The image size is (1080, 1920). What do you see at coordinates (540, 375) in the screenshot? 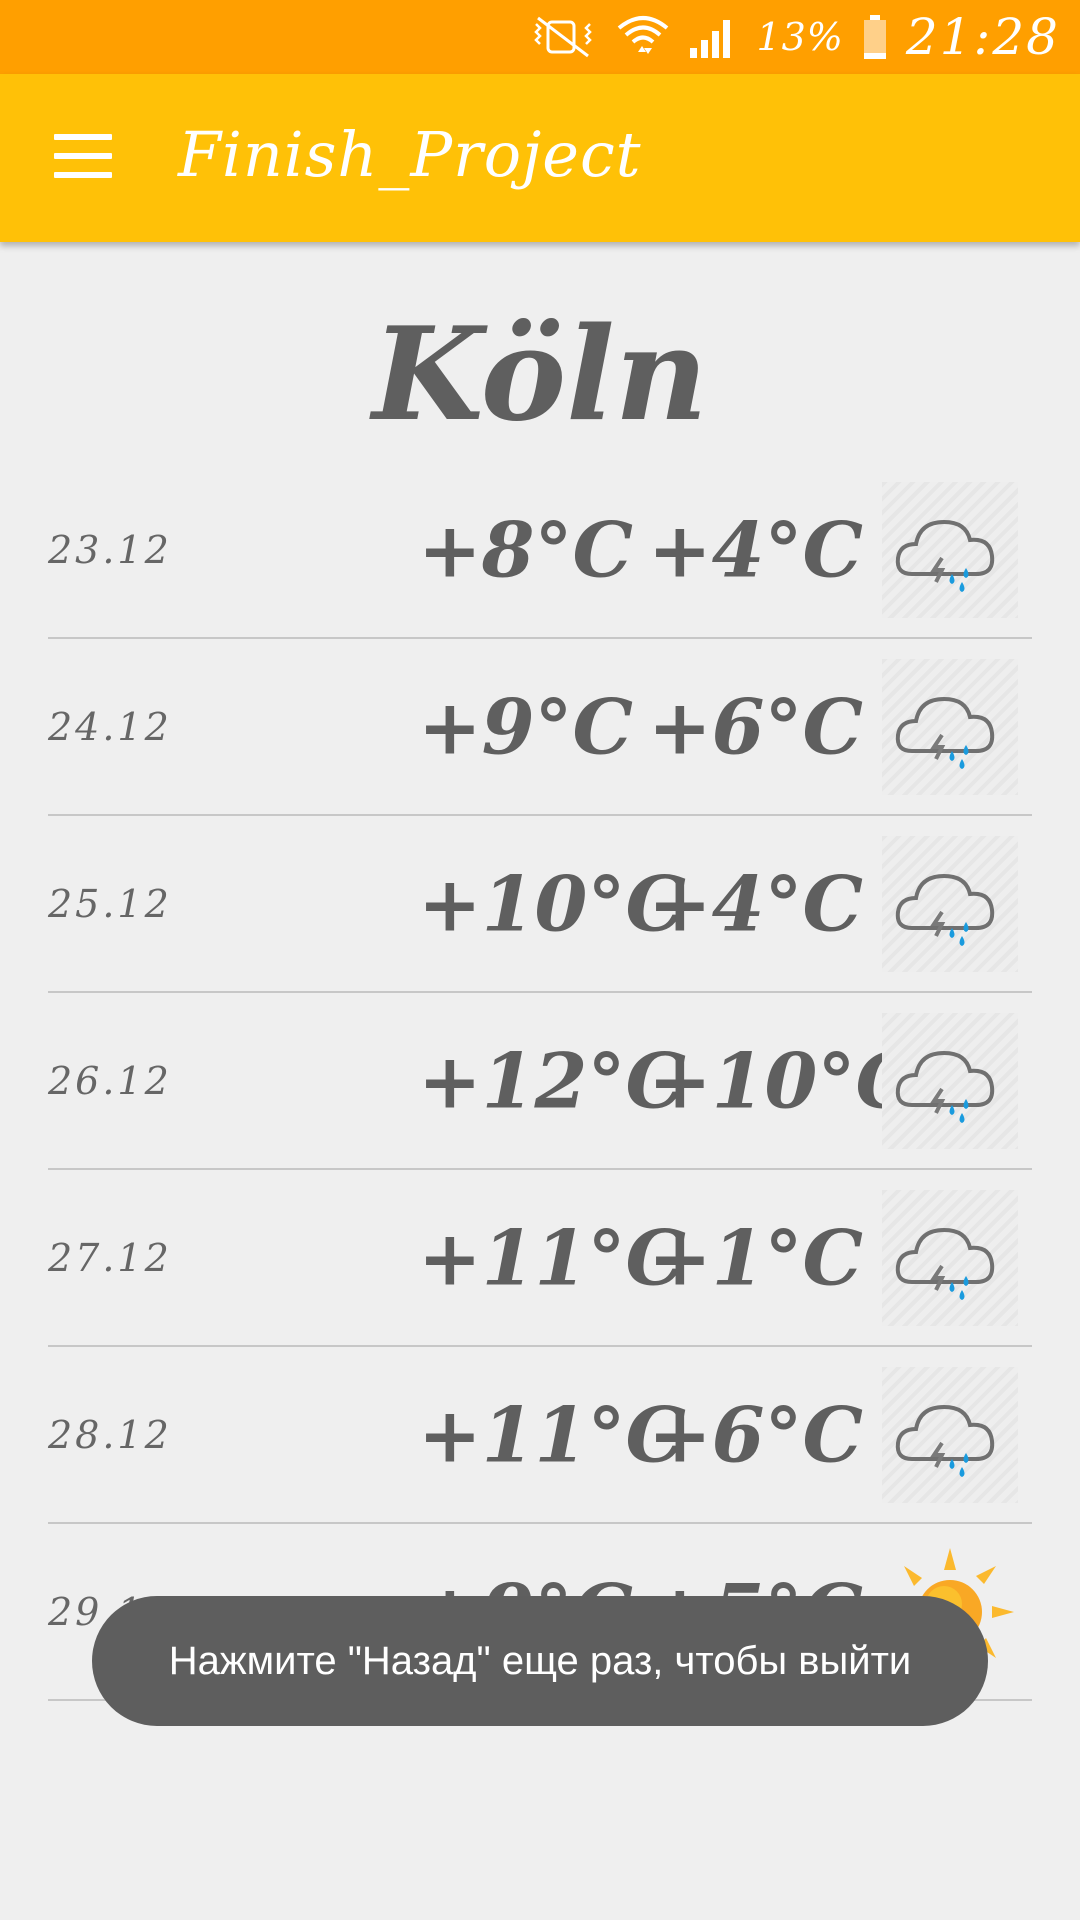
I see `city-name: Köln` at bounding box center [540, 375].